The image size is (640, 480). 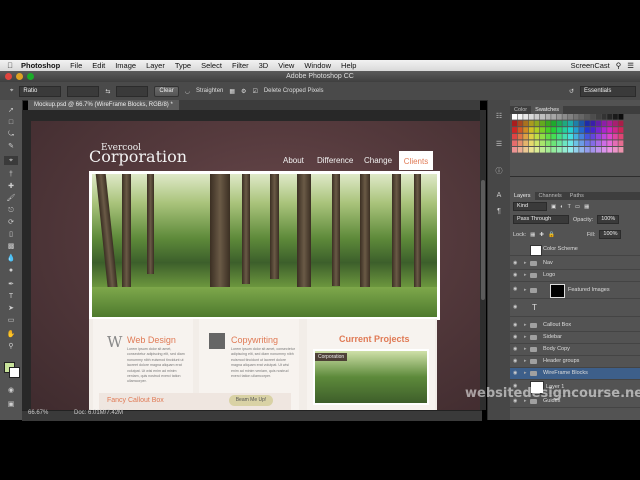 What do you see at coordinates (550, 196) in the screenshot?
I see `tab-channels: Channels` at bounding box center [550, 196].